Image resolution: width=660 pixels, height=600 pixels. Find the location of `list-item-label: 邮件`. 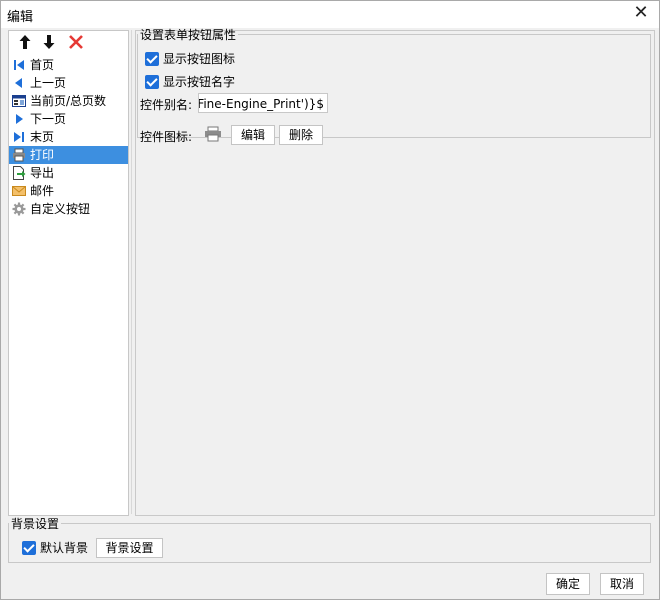

list-item-label: 邮件 is located at coordinates (42, 191).